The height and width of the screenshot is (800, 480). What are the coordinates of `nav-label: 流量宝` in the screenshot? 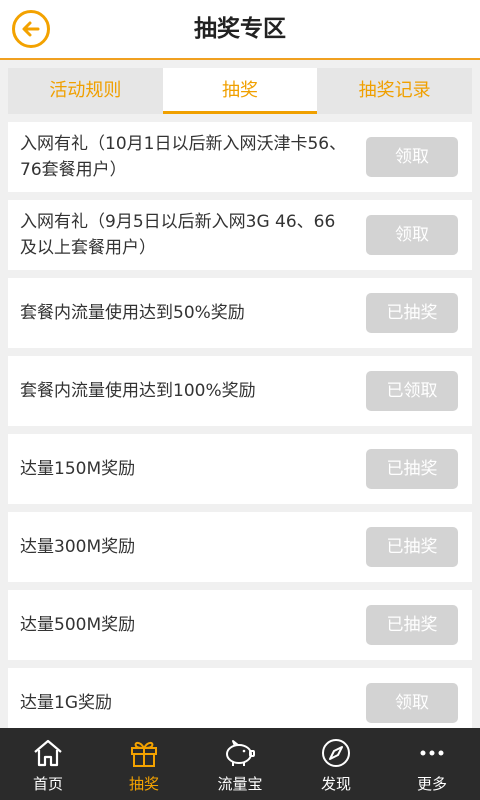 It's located at (240, 784).